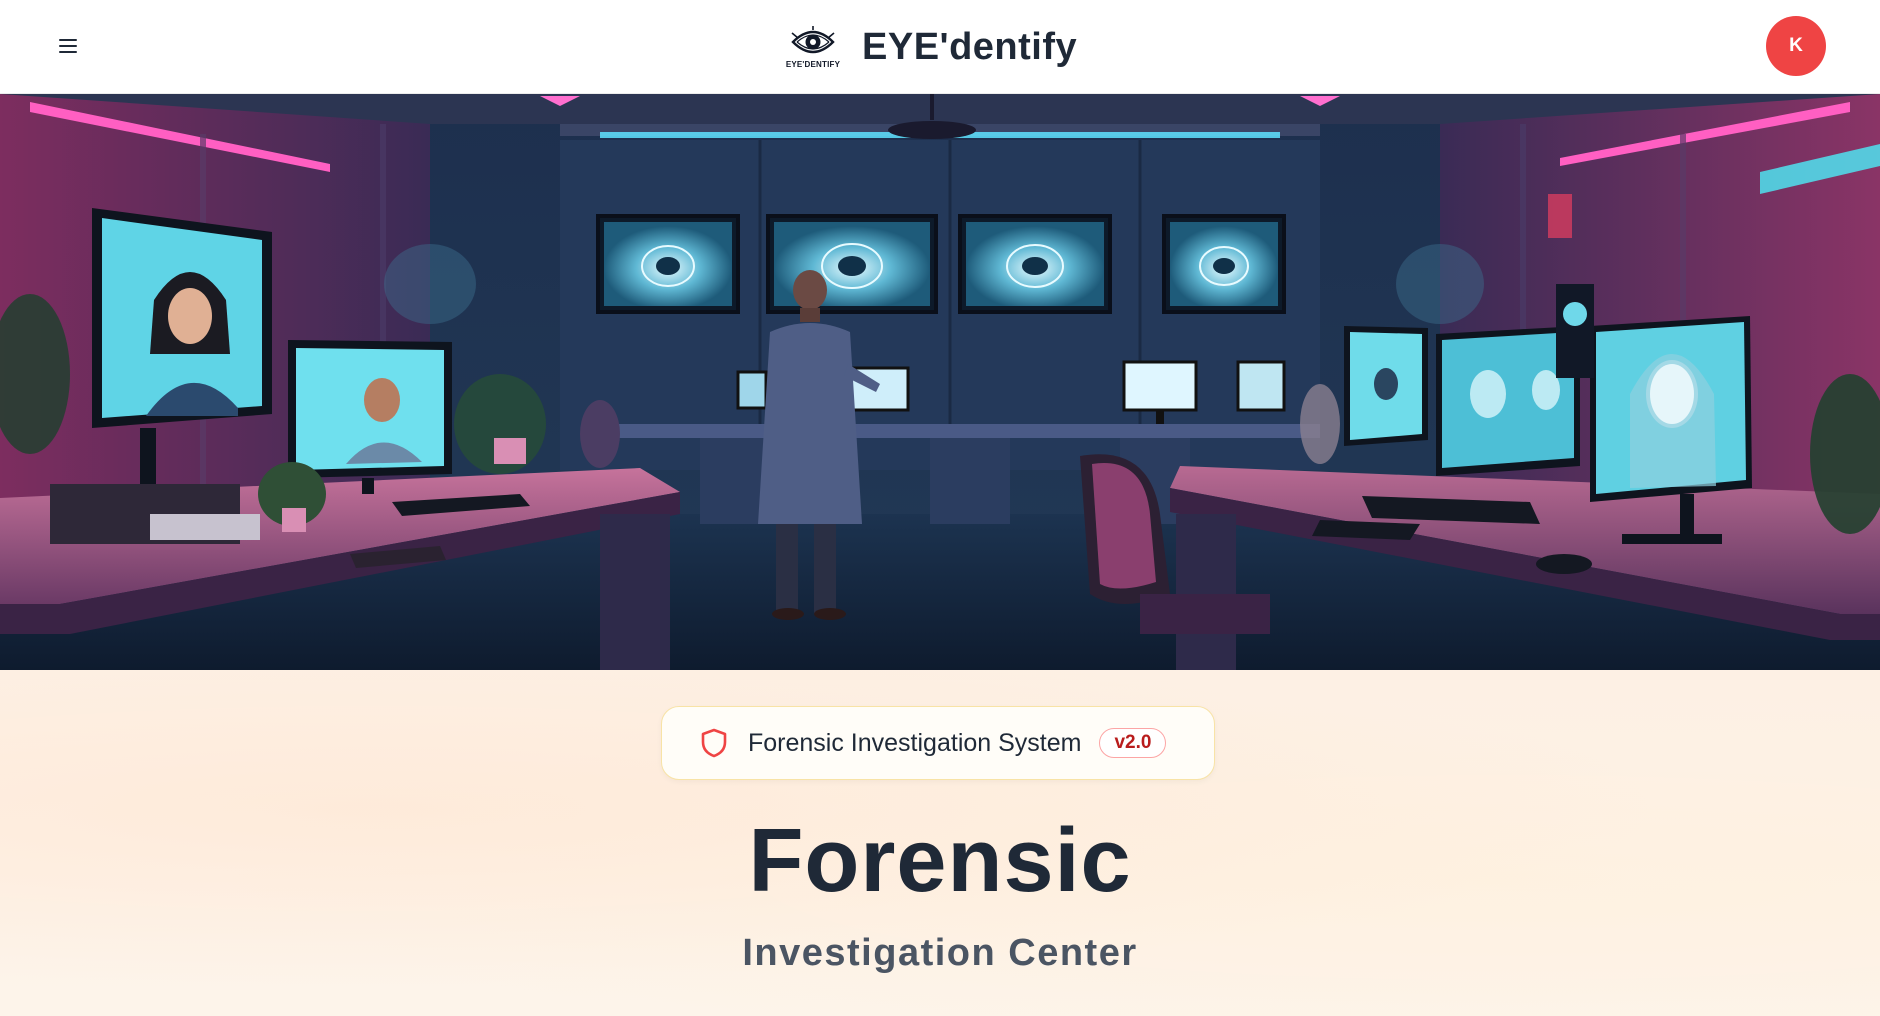  What do you see at coordinates (940, 953) in the screenshot?
I see `page-subtitle: Investigation Center` at bounding box center [940, 953].